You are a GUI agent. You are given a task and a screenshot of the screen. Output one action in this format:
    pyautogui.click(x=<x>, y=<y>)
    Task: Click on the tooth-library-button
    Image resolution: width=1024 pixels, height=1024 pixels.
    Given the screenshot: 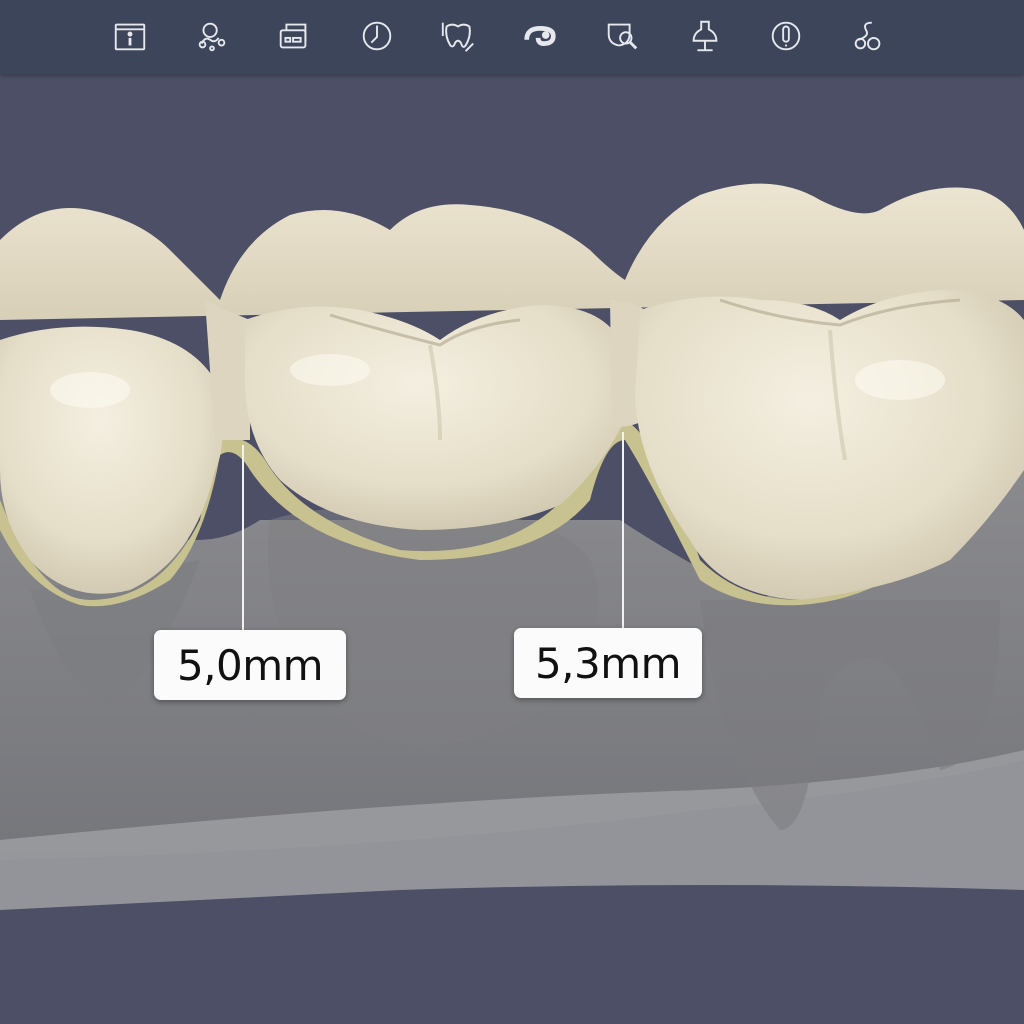 What is the action you would take?
    pyautogui.click(x=212, y=36)
    